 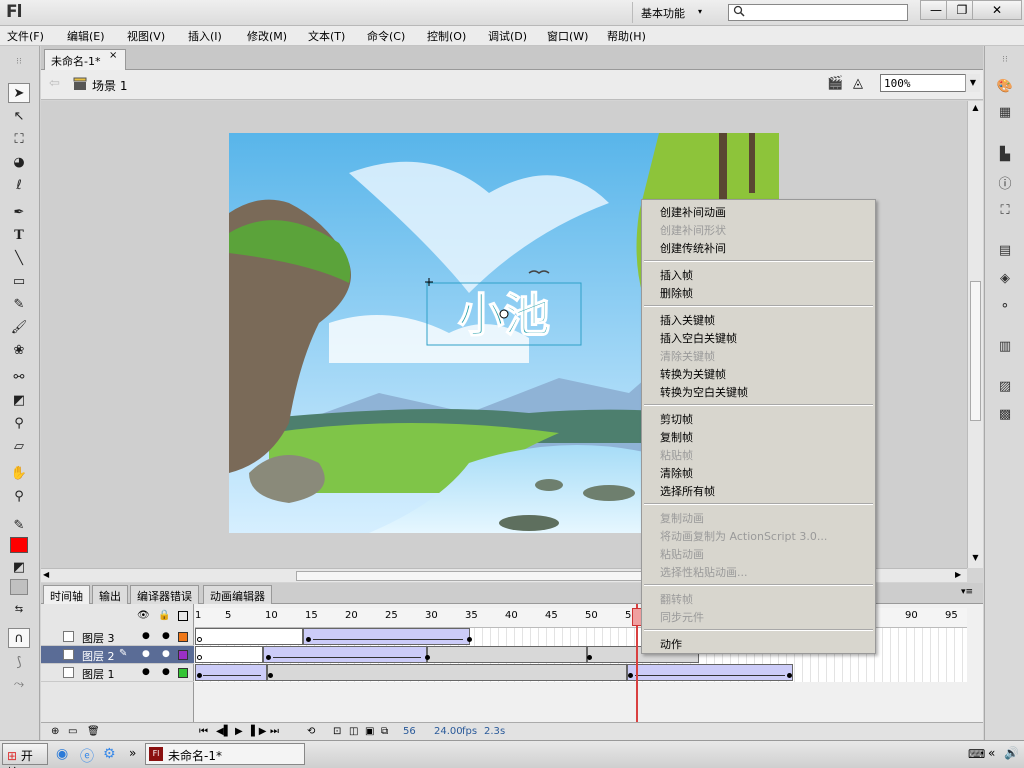 What do you see at coordinates (1005, 182) in the screenshot?
I see `info-icon: ⓘ` at bounding box center [1005, 182].